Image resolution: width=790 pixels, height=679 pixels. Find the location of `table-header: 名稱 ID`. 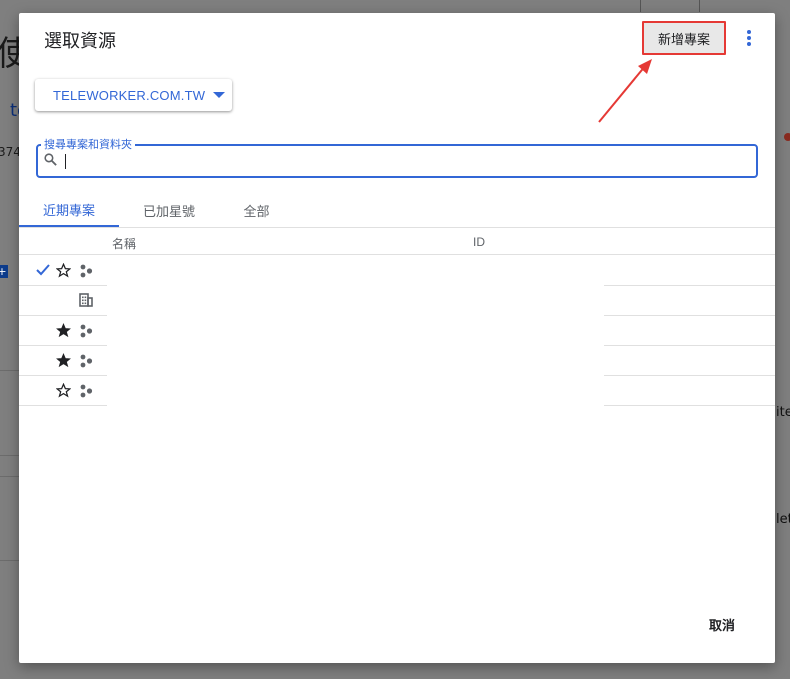

table-header: 名稱 ID is located at coordinates (397, 241).